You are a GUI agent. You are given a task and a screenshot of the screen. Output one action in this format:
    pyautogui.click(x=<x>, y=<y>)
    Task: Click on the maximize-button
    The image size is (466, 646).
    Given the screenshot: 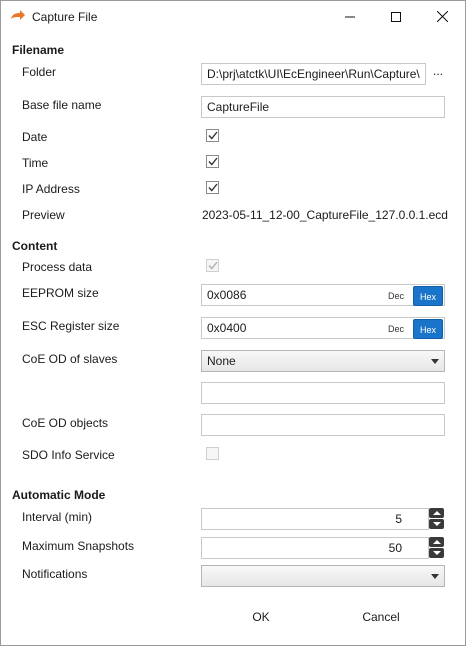 What is the action you would take?
    pyautogui.click(x=396, y=16)
    